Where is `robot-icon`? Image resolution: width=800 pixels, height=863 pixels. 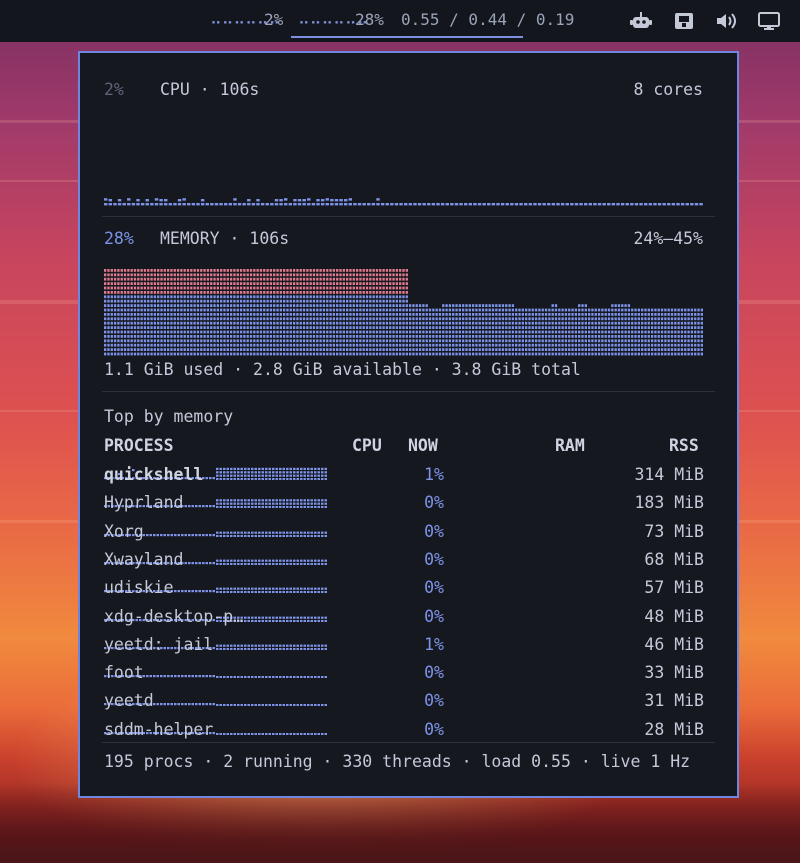
robot-icon is located at coordinates (641, 21).